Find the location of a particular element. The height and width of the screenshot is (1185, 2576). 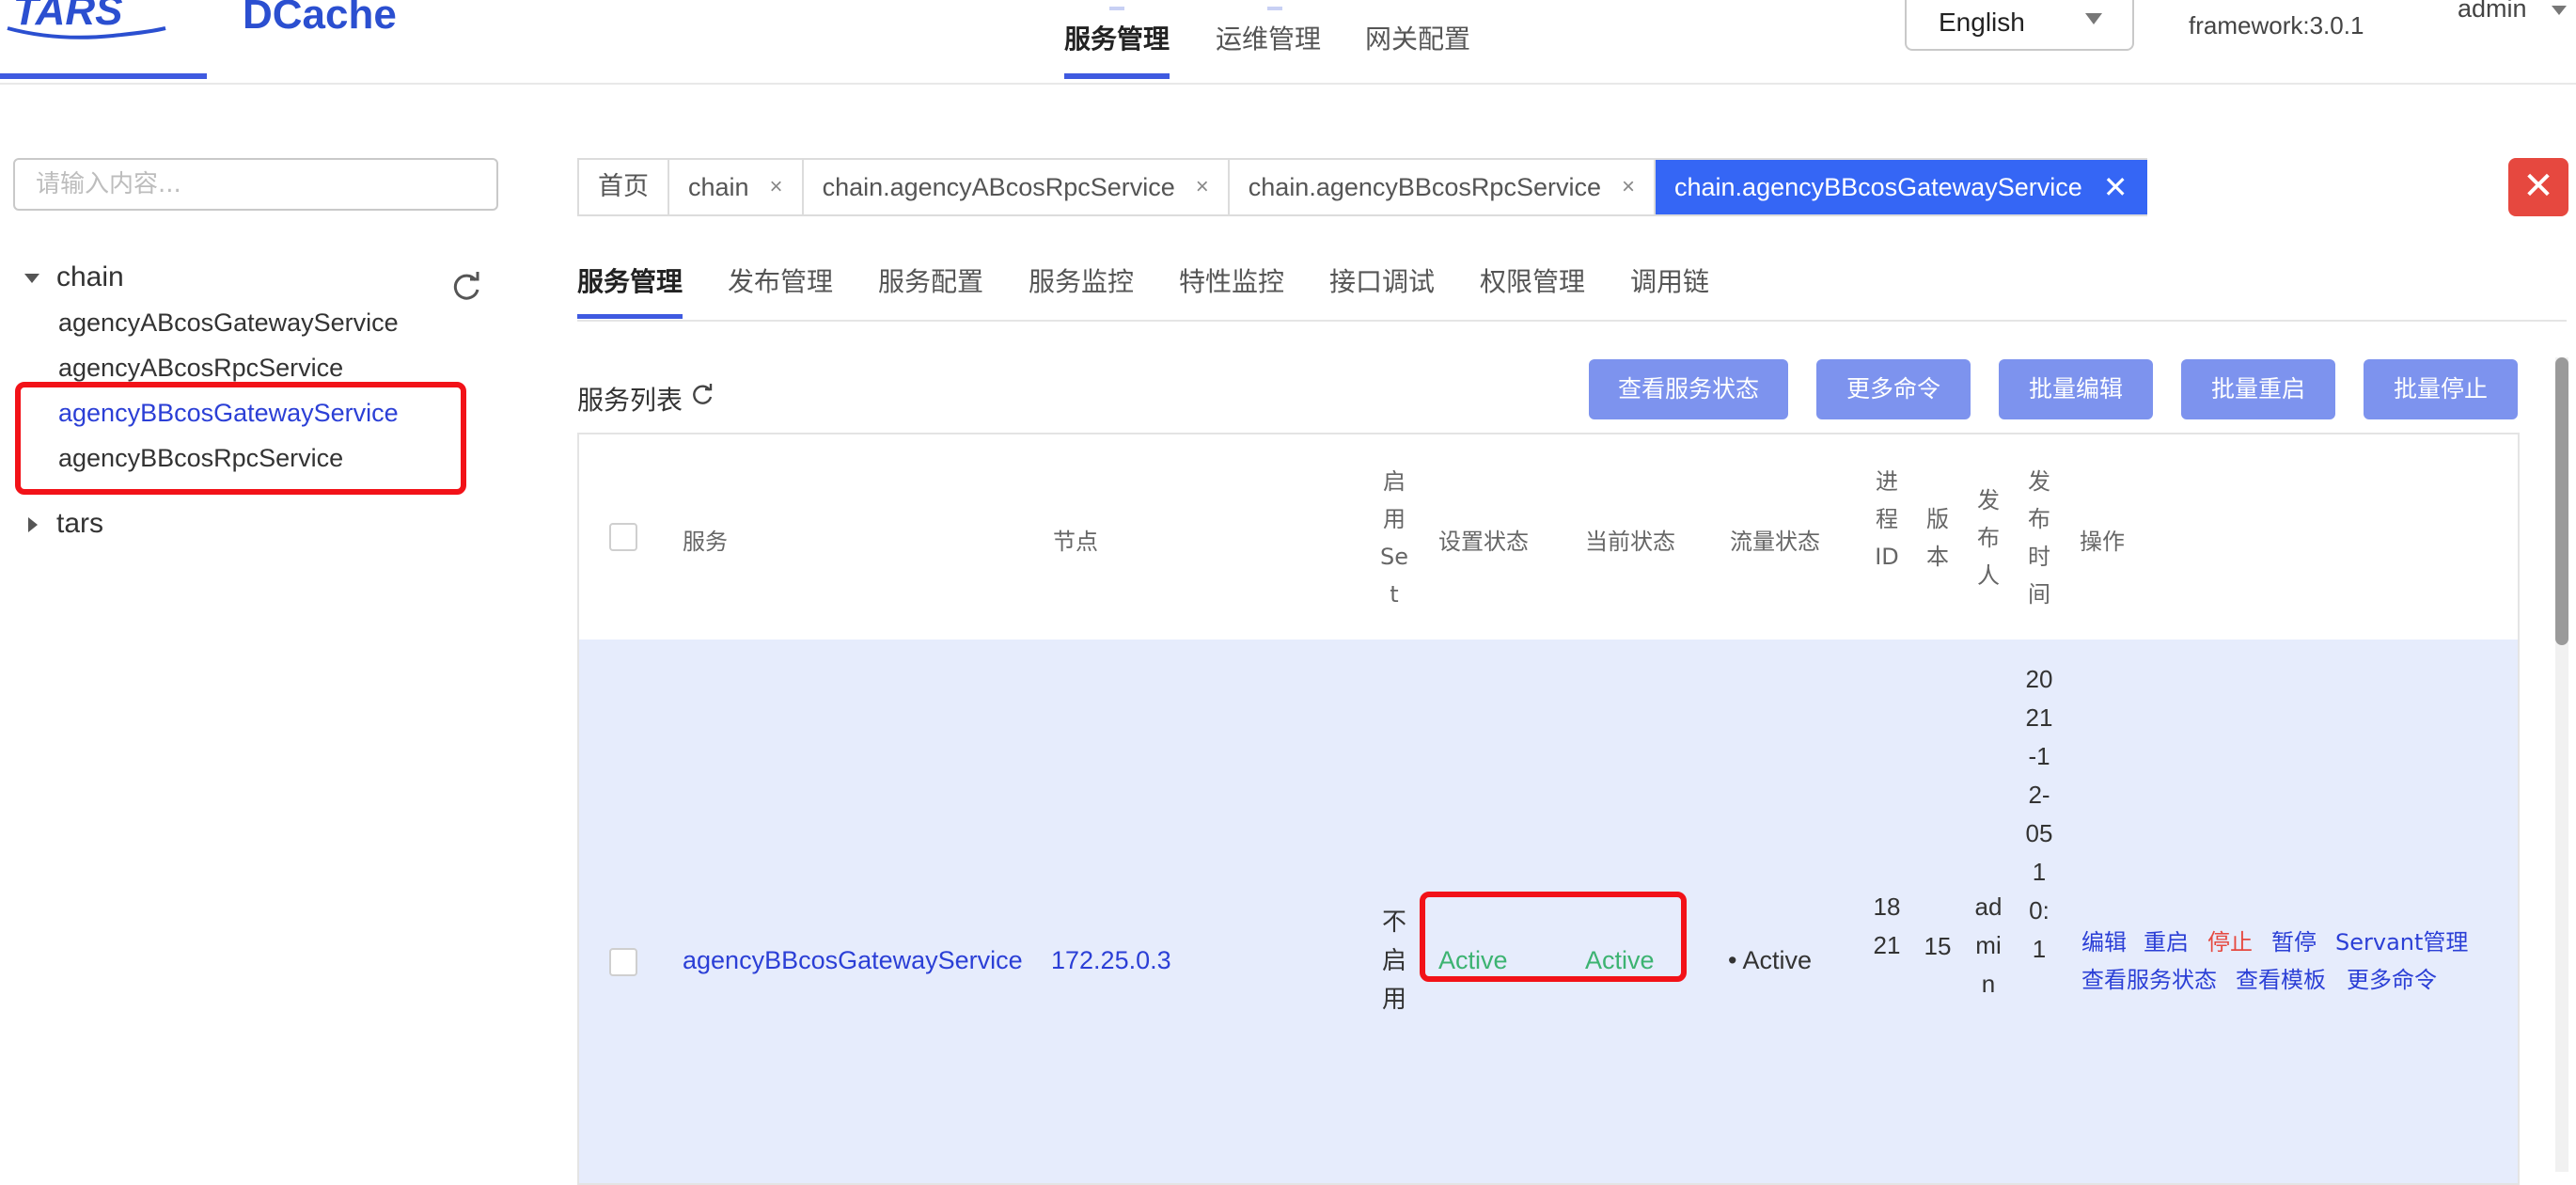

tab-chain-agencyBBcosRpcService: chain.agencyBBcosRpcService × is located at coordinates (1443, 187).